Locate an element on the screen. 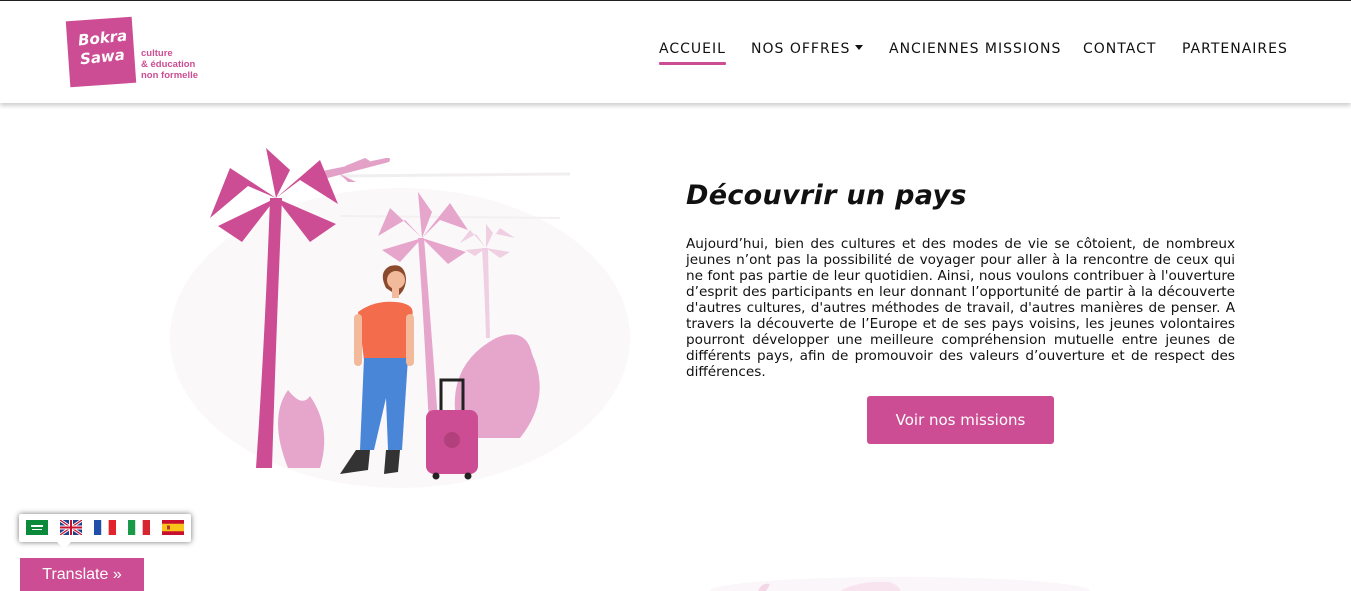  nav-item-nos-offres: NOS OFFRES is located at coordinates (807, 49).